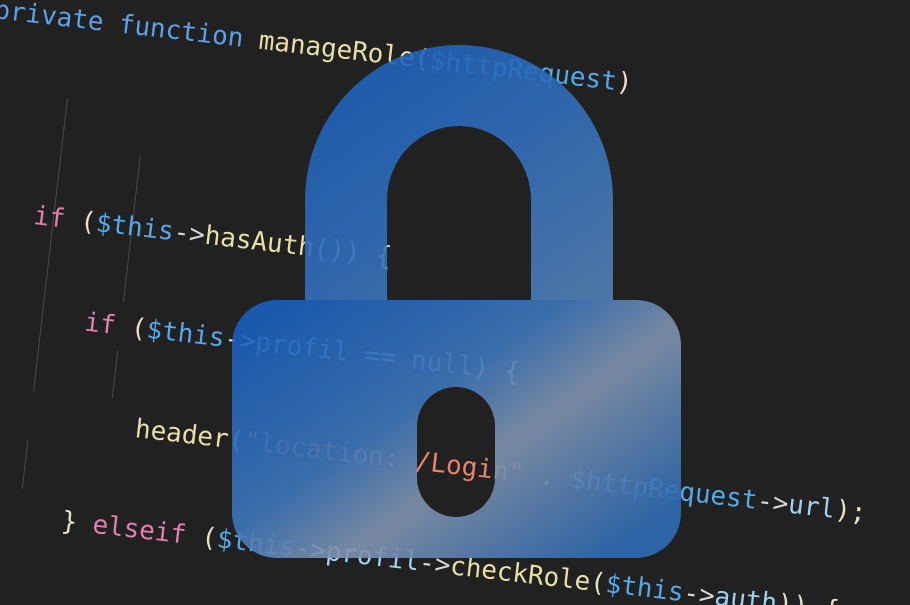  Describe the element at coordinates (831, 599) in the screenshot. I see `token-open-brace-4: {` at that location.